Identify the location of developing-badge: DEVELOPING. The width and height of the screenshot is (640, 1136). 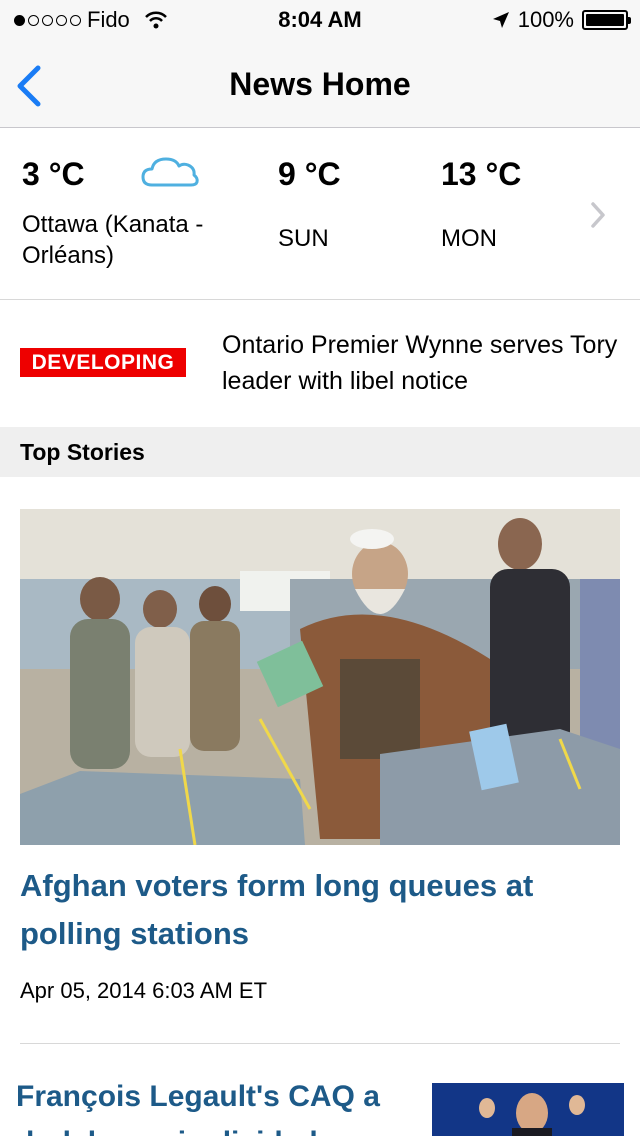
(103, 362).